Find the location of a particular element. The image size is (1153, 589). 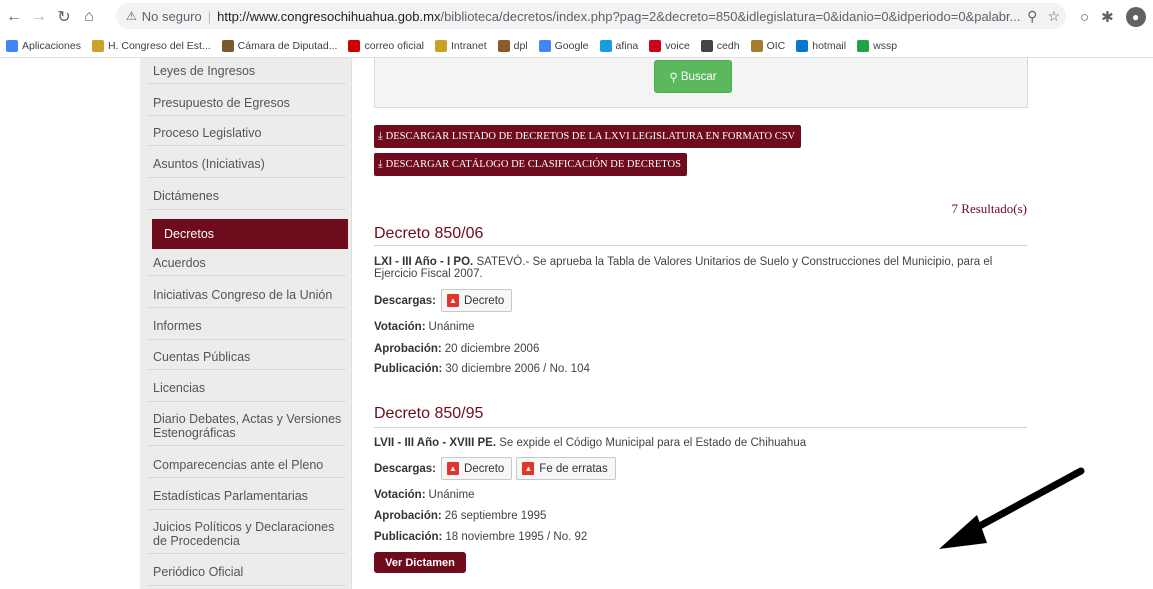

bookmark-item: Aplicaciones is located at coordinates (43, 45).